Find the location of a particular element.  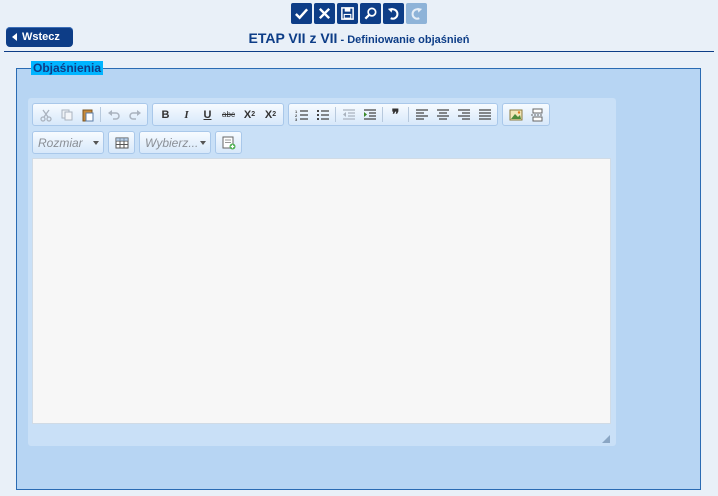

resize-grip-icon is located at coordinates (606, 439).